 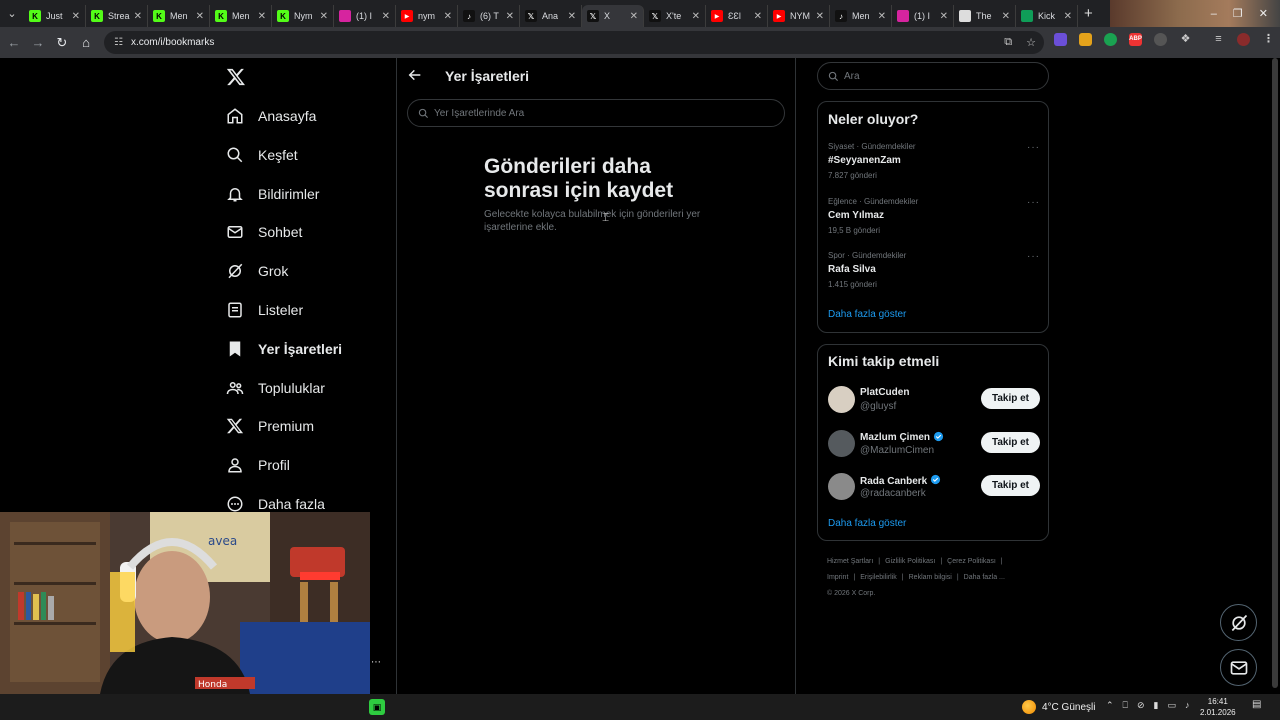 What do you see at coordinates (1160, 39) in the screenshot?
I see `extension-gray-icon` at bounding box center [1160, 39].